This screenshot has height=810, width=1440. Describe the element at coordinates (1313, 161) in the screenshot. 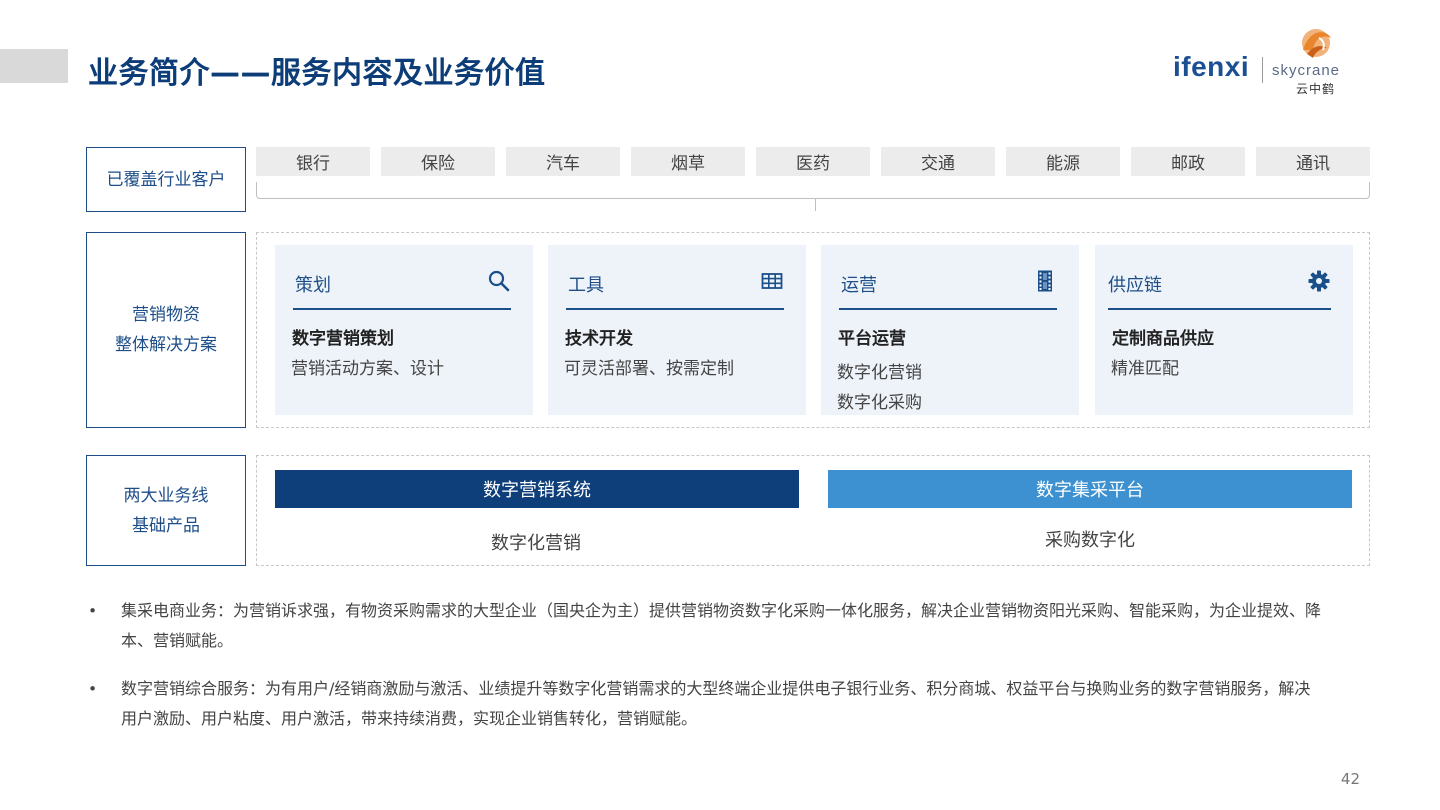

I see `industry-tag: 通讯` at that location.